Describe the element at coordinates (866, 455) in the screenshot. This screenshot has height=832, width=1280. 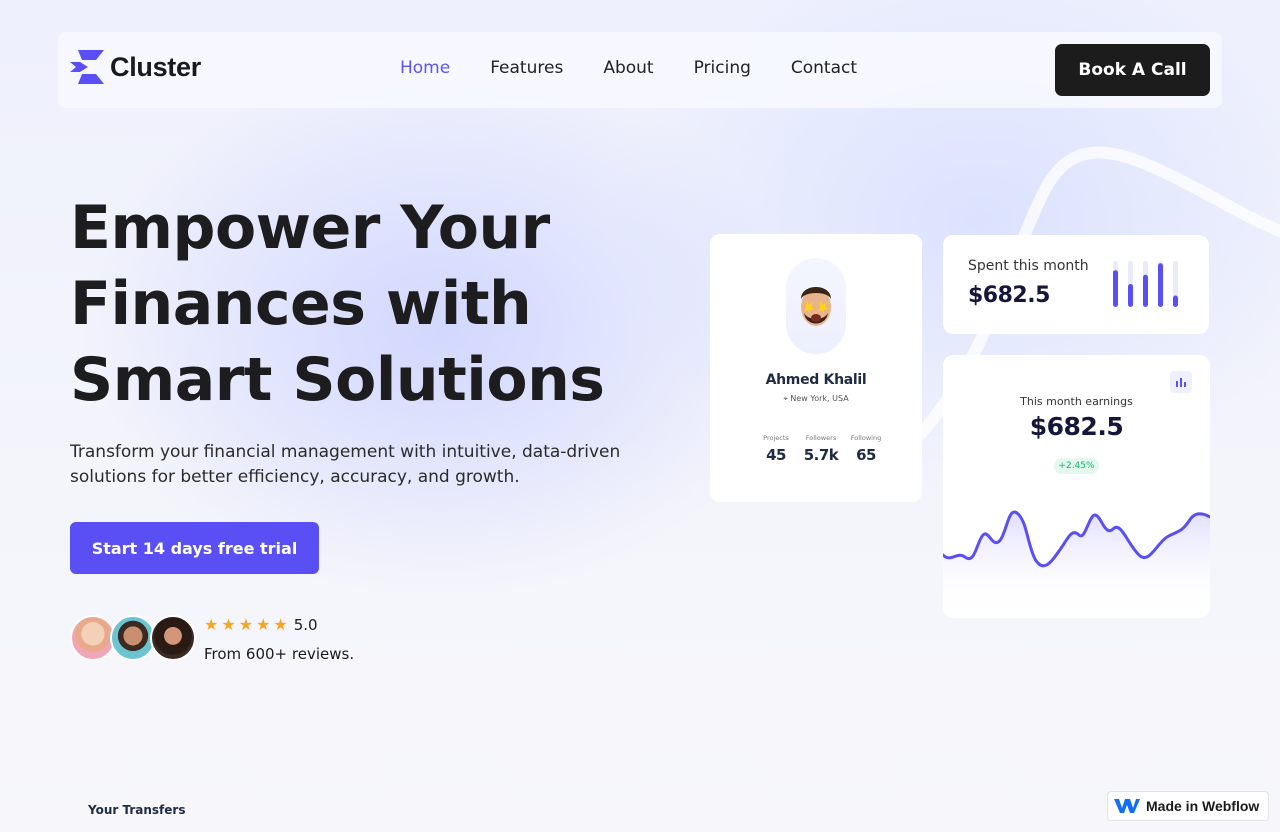
I see `stat-value: 65` at that location.